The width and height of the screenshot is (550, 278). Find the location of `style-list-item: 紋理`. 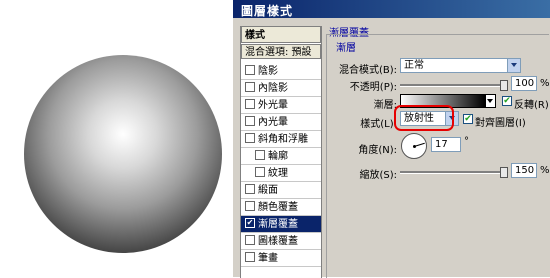

style-list-item: 紋理 is located at coordinates (281, 173).